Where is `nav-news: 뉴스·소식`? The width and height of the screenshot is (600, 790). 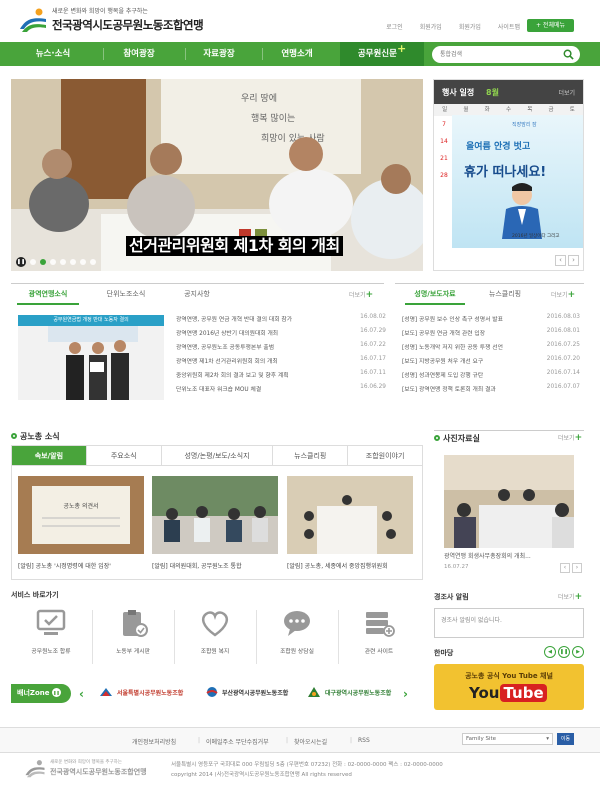
nav-news: 뉴스·소식 is located at coordinates (53, 54).